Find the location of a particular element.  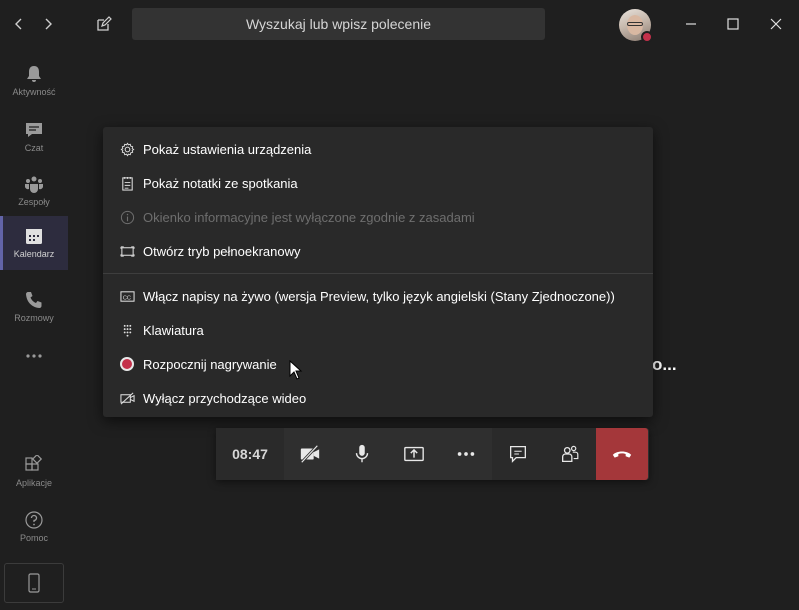

rail-item-activity: Aktywność is located at coordinates (34, 81).